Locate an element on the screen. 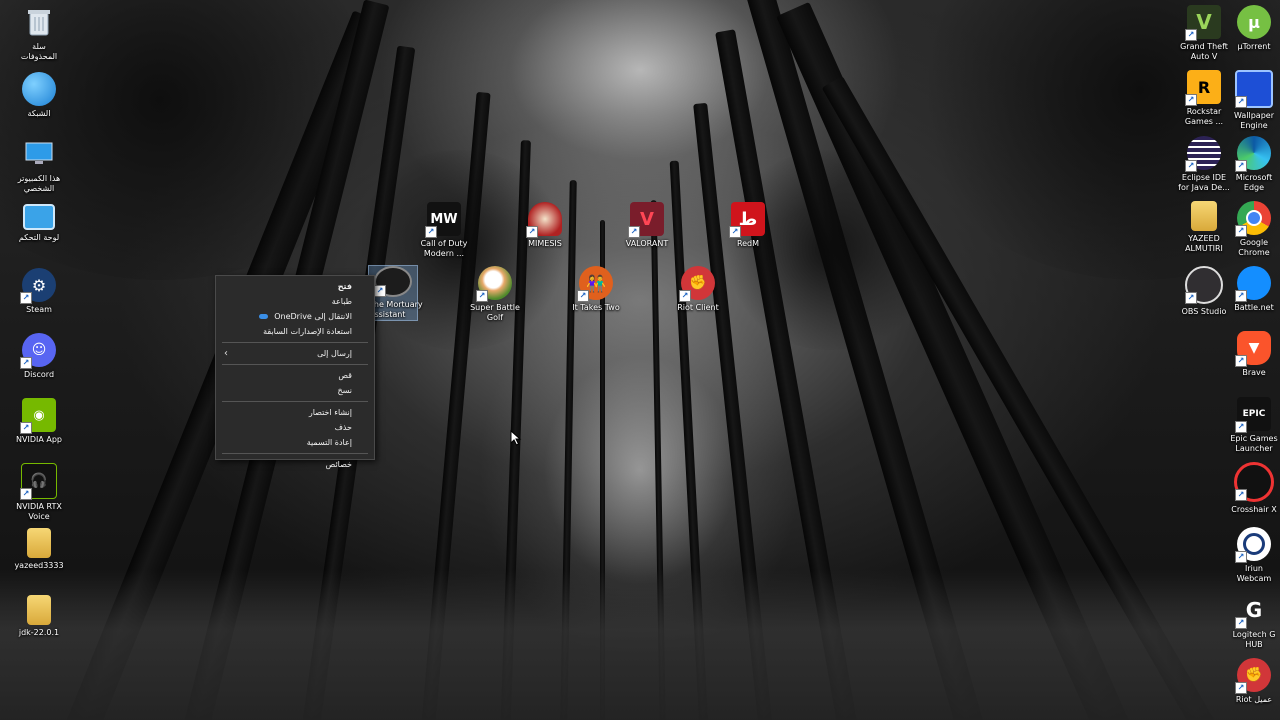 The width and height of the screenshot is (1280, 720). obs-icon: ↗ is located at coordinates (1204, 285).